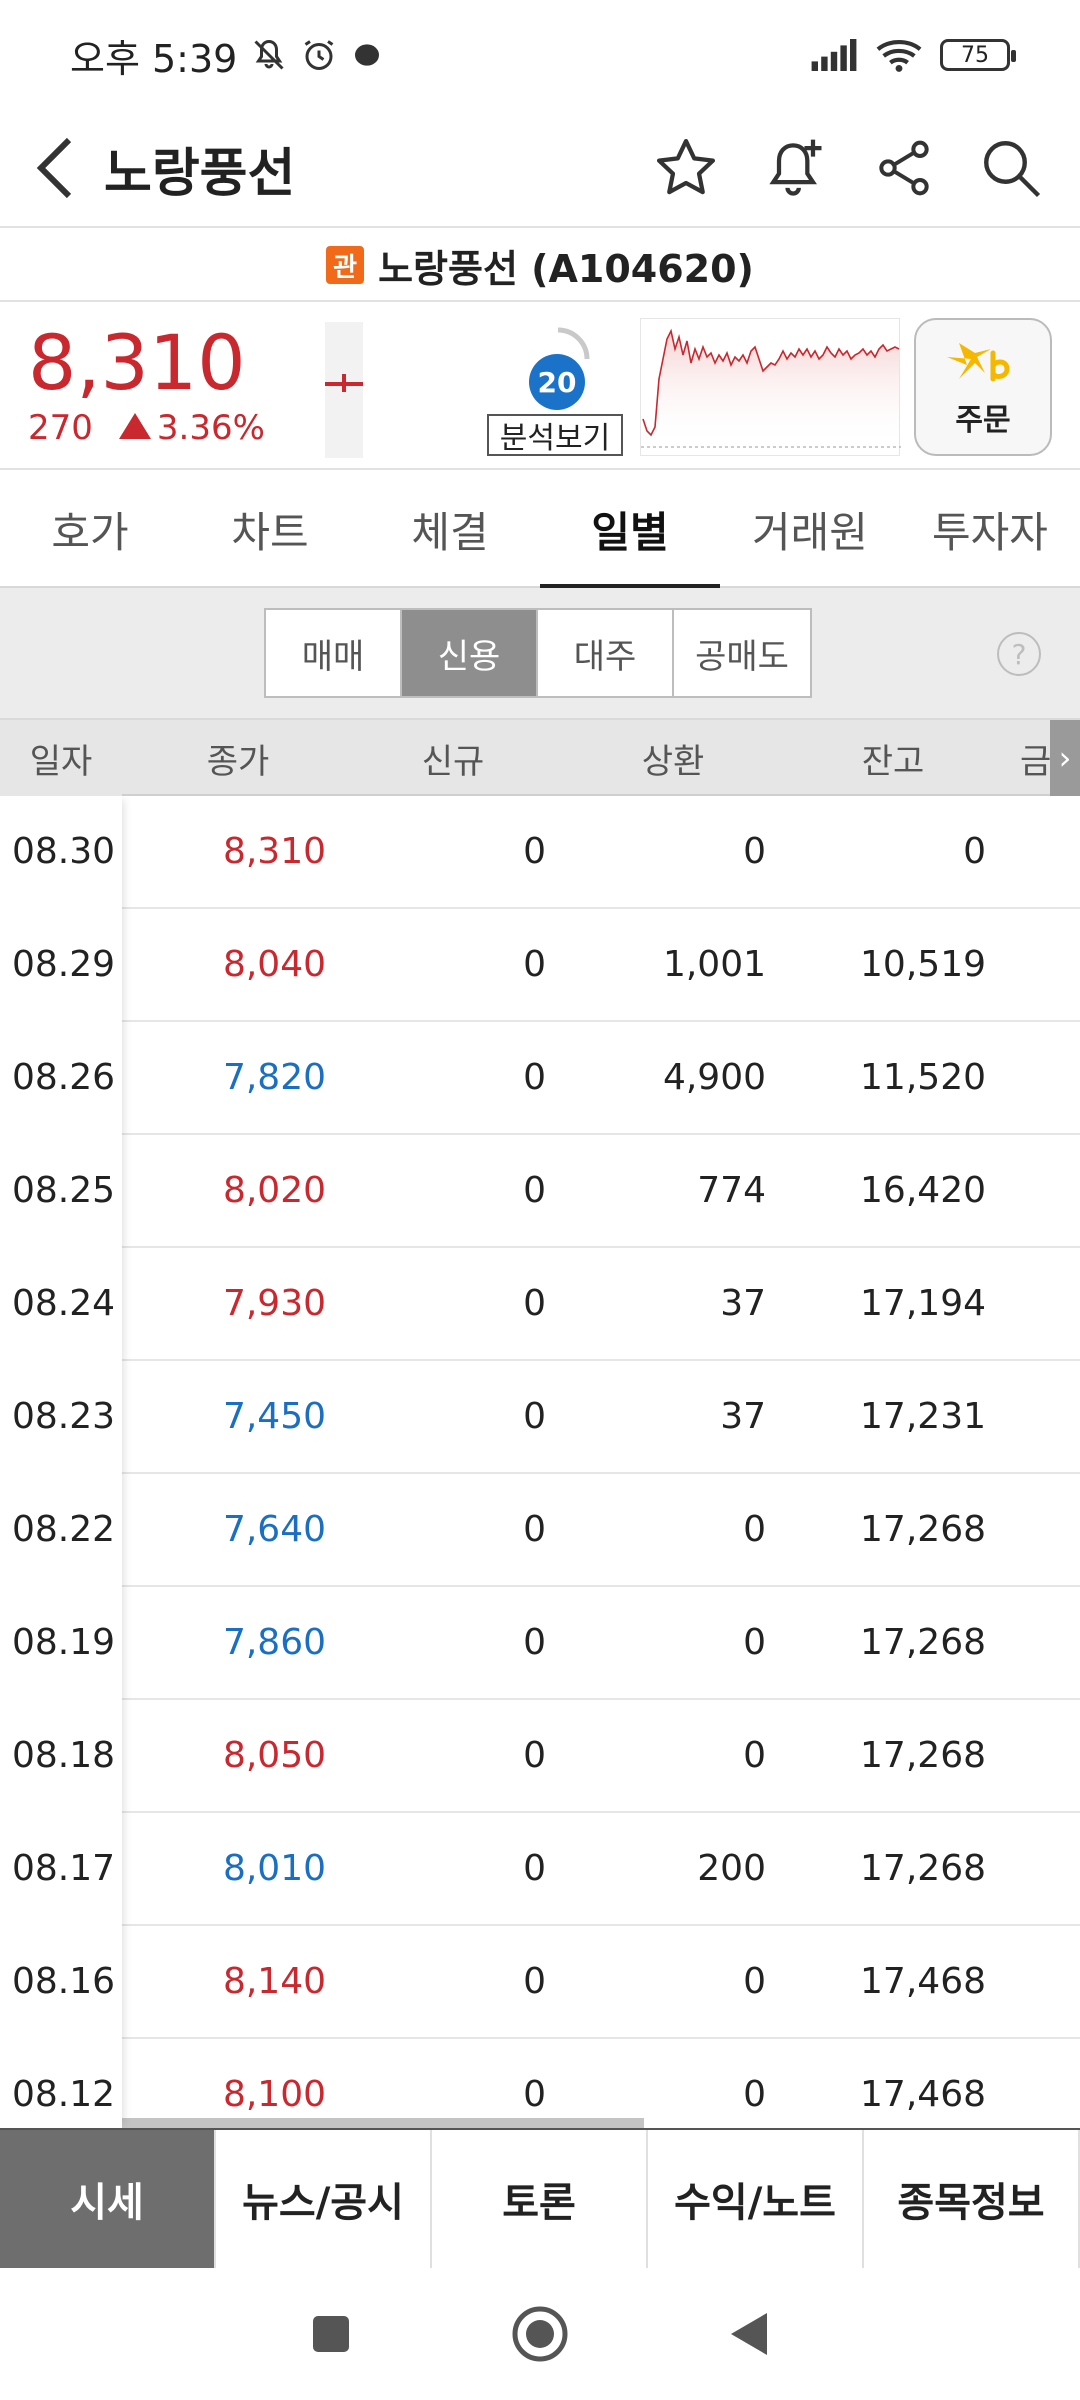 This screenshot has width=1080, height=2400. What do you see at coordinates (923, 964) in the screenshot?
I see `balance-cell: 10,519` at bounding box center [923, 964].